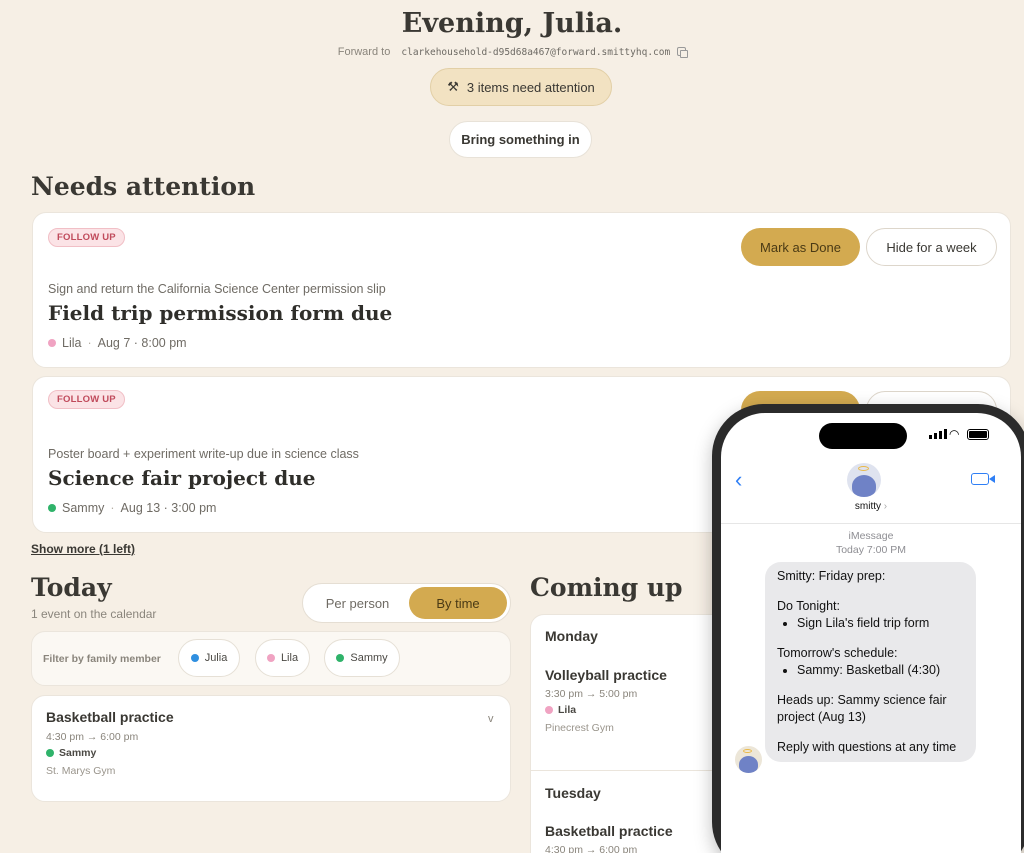 The height and width of the screenshot is (853, 1024). I want to click on family-filter-bar: Filter by family member Julia Lila Sammy, so click(271, 658).